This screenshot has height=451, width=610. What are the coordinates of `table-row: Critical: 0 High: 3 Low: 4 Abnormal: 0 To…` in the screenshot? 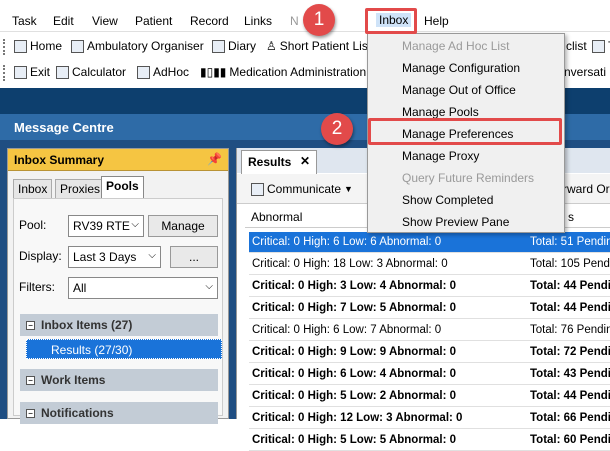 It's located at (429, 286).